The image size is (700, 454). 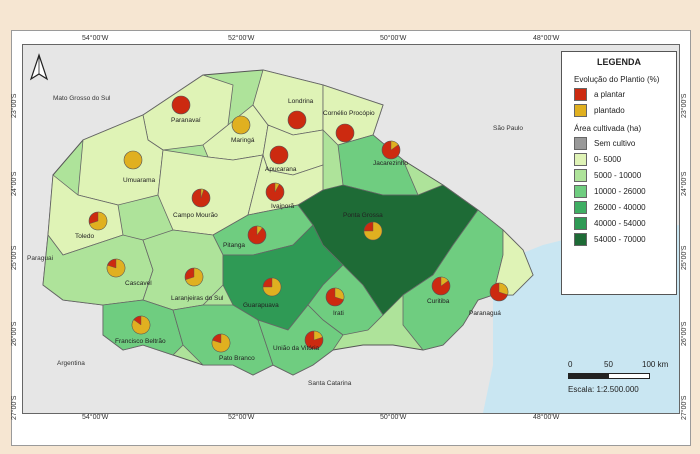 I want to click on region-label-cornelio-procopio: Cornélio Procópio, so click(x=349, y=113).